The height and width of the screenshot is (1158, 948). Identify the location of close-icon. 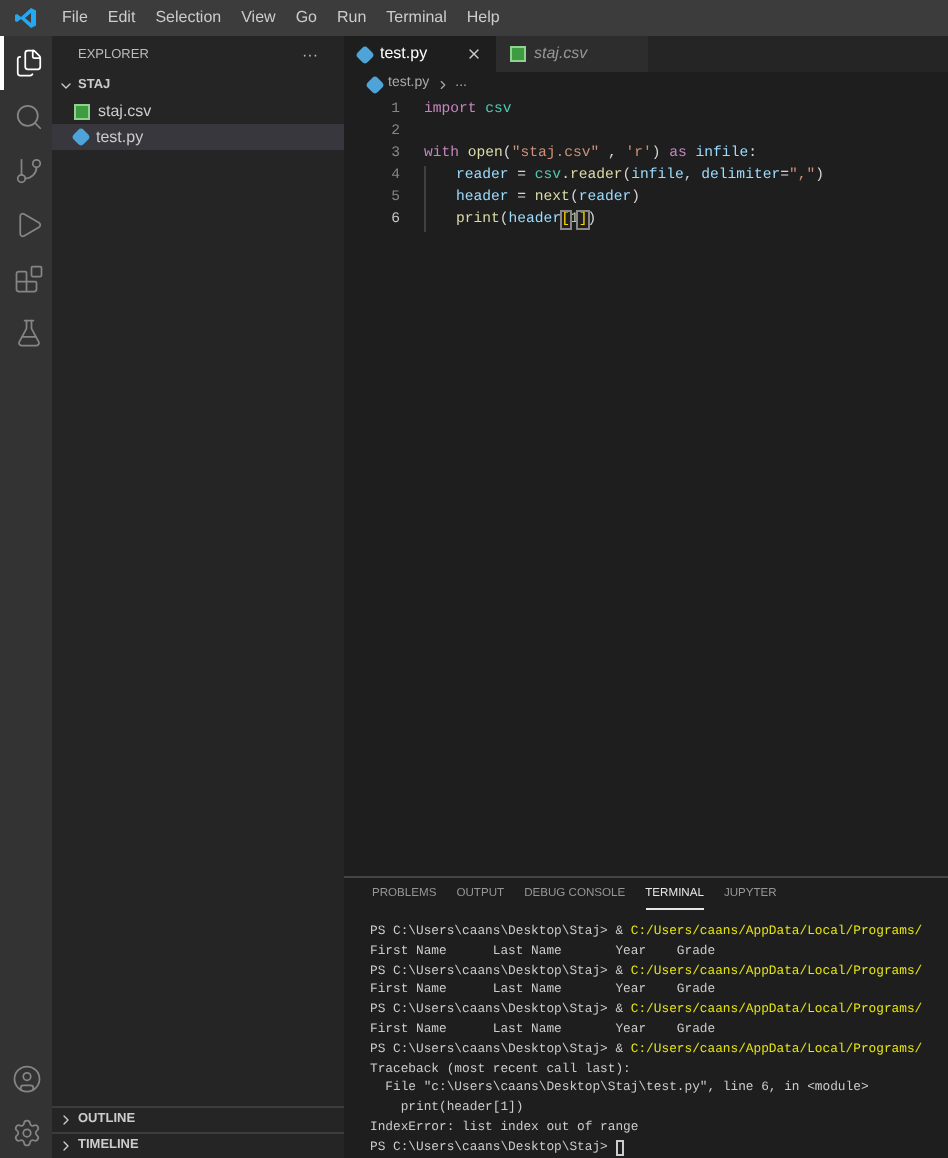
(474, 54).